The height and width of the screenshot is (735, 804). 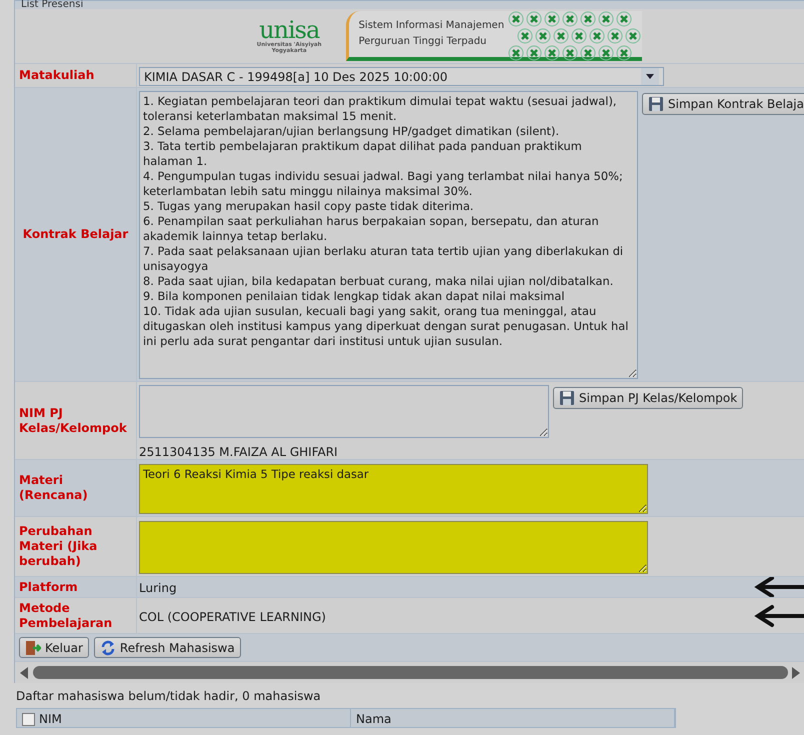 What do you see at coordinates (76, 420) in the screenshot?
I see `field-label: NIM PJ Kelas/Kelompok` at bounding box center [76, 420].